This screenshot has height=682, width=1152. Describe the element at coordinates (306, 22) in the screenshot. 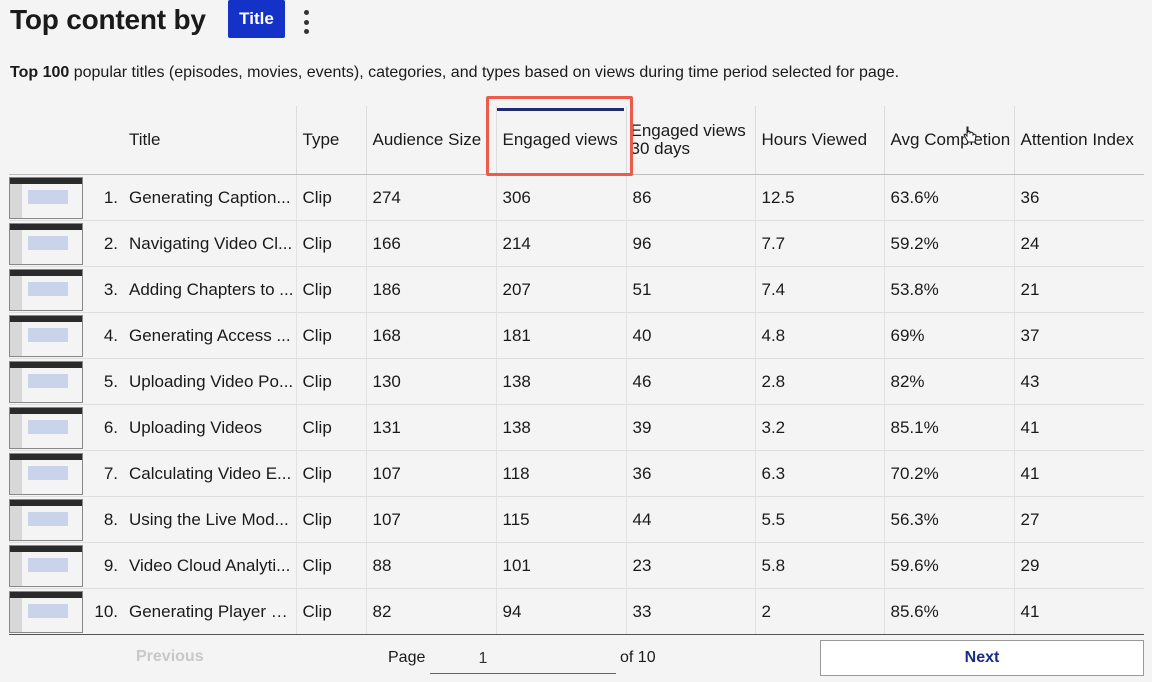

I see `more-options-icon` at that location.